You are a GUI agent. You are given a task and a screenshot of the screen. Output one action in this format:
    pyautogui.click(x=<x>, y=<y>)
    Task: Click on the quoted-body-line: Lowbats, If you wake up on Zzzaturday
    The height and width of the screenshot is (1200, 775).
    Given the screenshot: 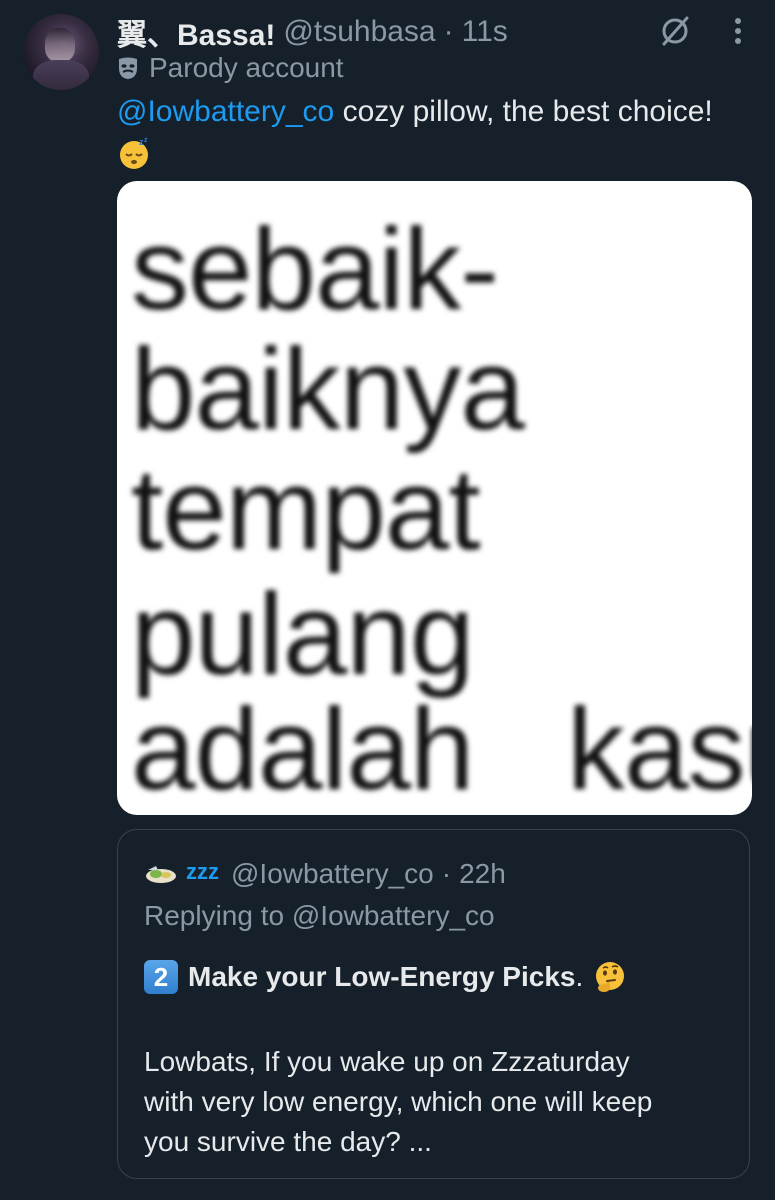 What is the action you would take?
    pyautogui.click(x=387, y=1061)
    